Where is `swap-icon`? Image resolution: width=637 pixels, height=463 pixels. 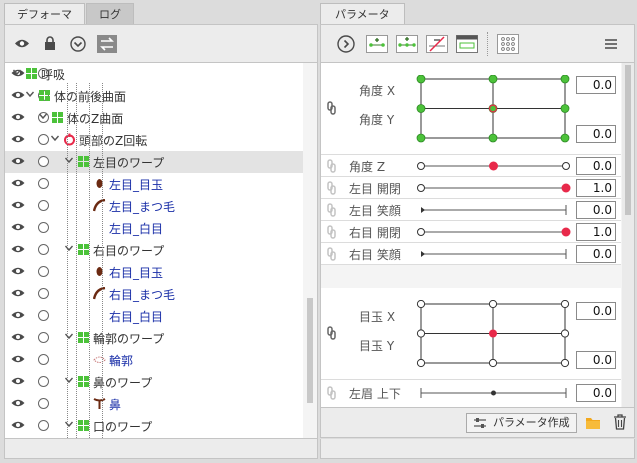
swap-icon is located at coordinates (107, 44).